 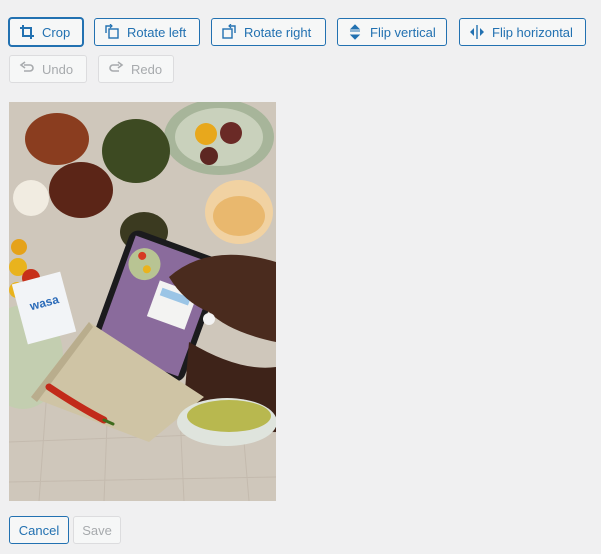 I want to click on undo-button: Undo, so click(x=48, y=69).